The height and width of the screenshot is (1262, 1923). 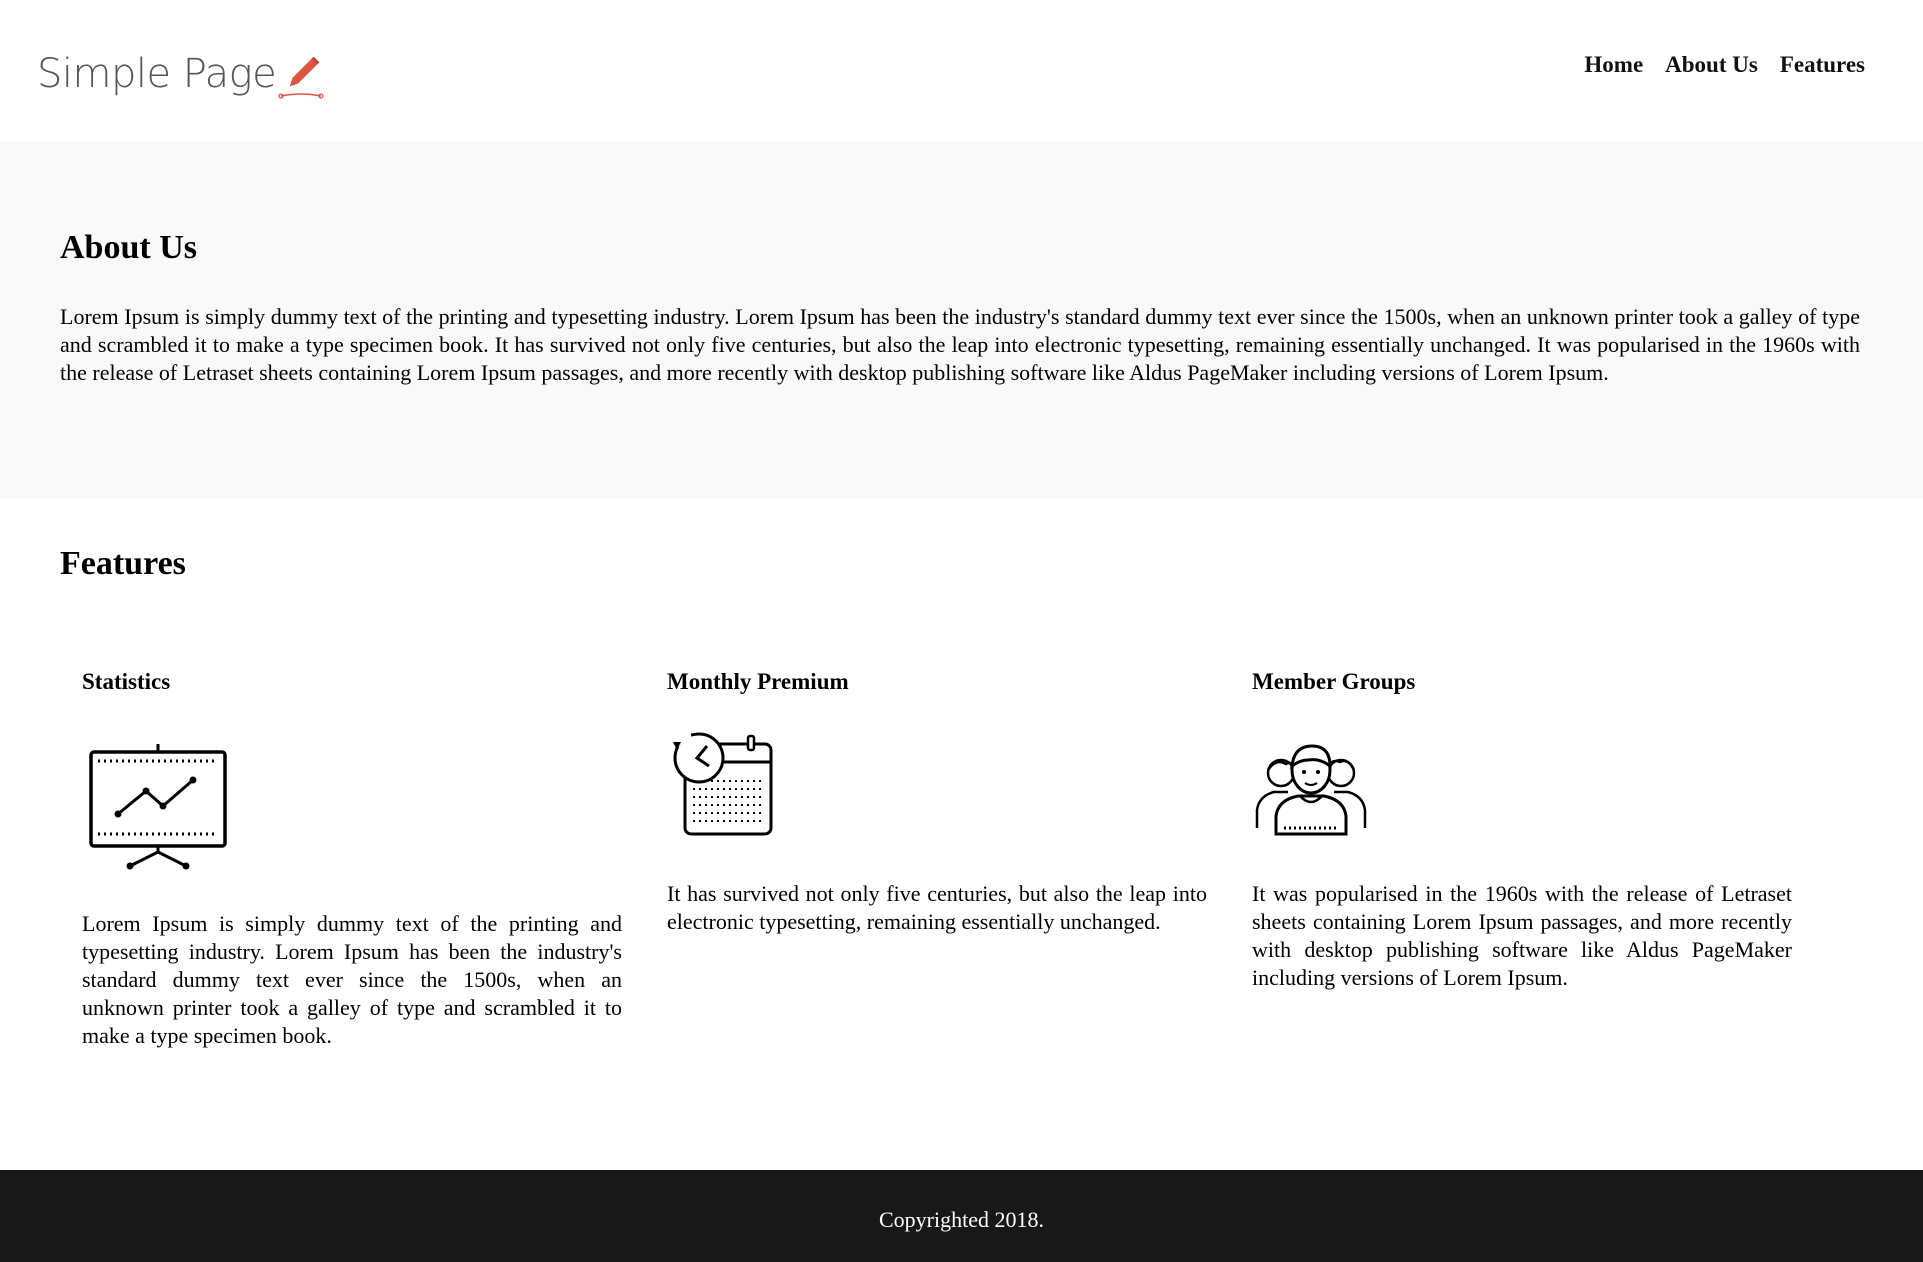 What do you see at coordinates (961, 1219) in the screenshot?
I see `copyright-text: Copyrighted 2018.` at bounding box center [961, 1219].